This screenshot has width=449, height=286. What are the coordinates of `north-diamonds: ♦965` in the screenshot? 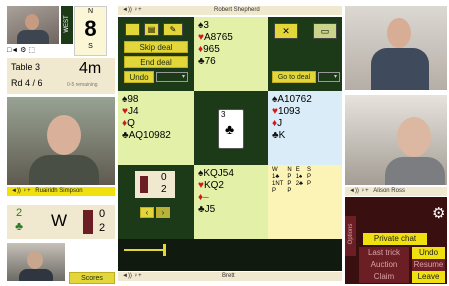 It's located at (233, 50).